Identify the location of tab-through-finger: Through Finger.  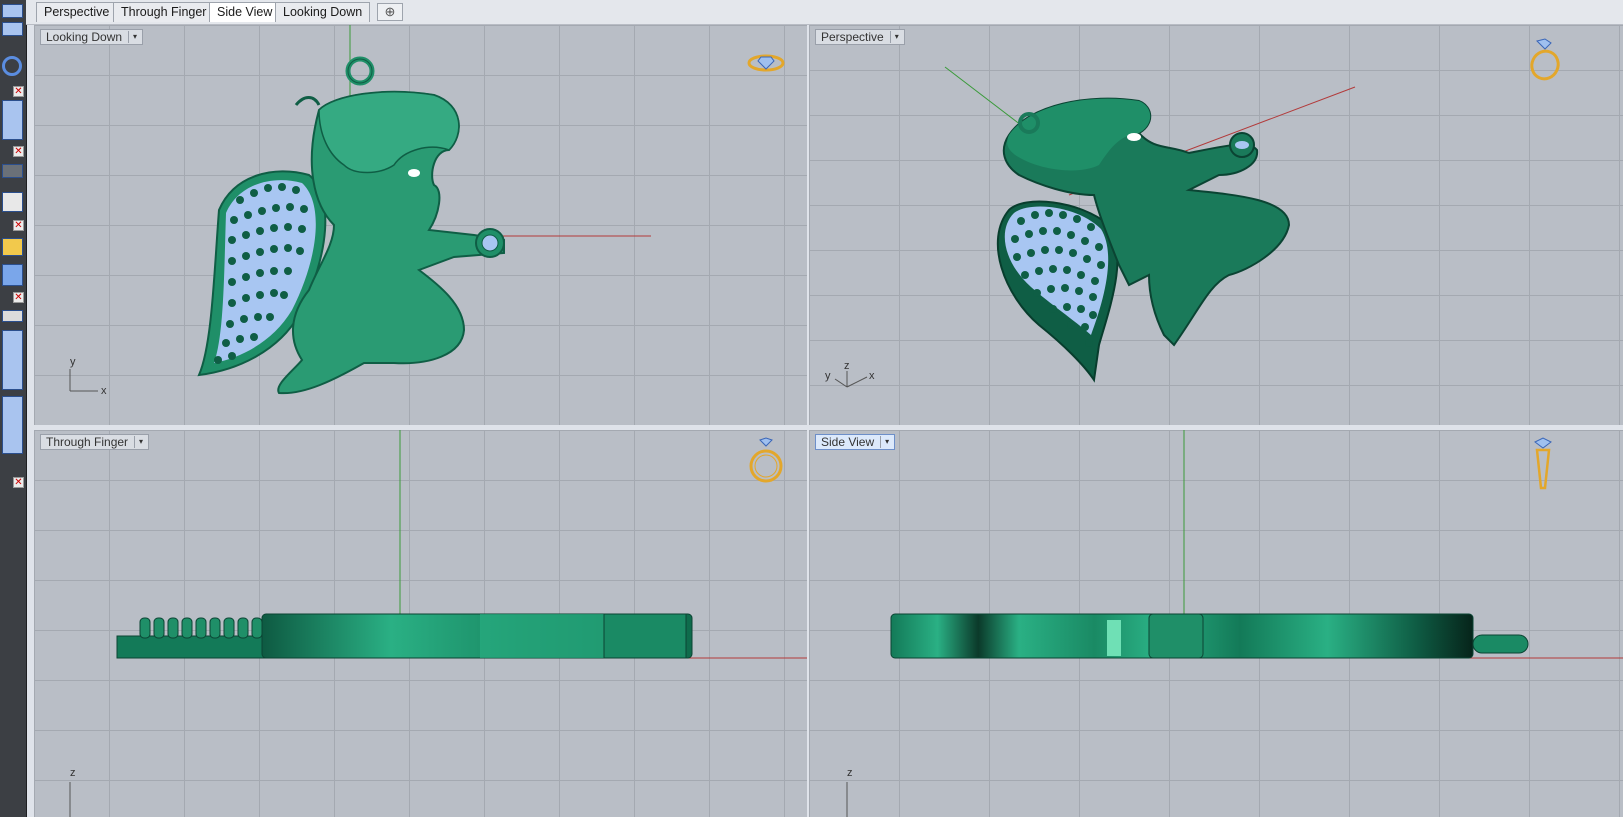
(164, 12).